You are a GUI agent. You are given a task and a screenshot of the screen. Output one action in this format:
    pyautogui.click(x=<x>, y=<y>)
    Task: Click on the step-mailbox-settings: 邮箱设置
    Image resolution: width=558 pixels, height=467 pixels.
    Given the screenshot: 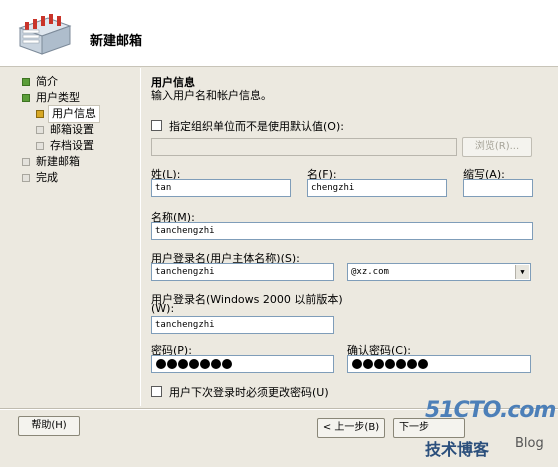 What is the action you would take?
    pyautogui.click(x=80, y=130)
    